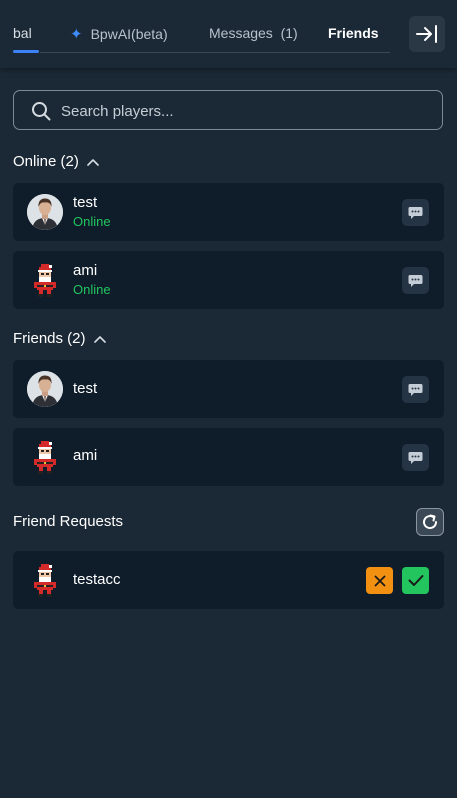  I want to click on tab-bar-divider, so click(215, 52).